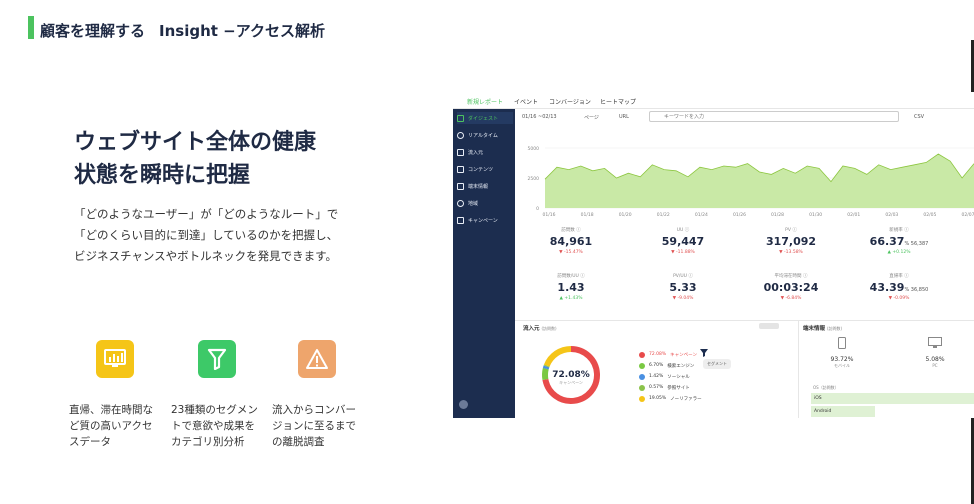 This screenshot has width=974, height=504. I want to click on dashboard-toolbar: 01/16 ~02/13 ページ URL CSV, so click(747, 117).